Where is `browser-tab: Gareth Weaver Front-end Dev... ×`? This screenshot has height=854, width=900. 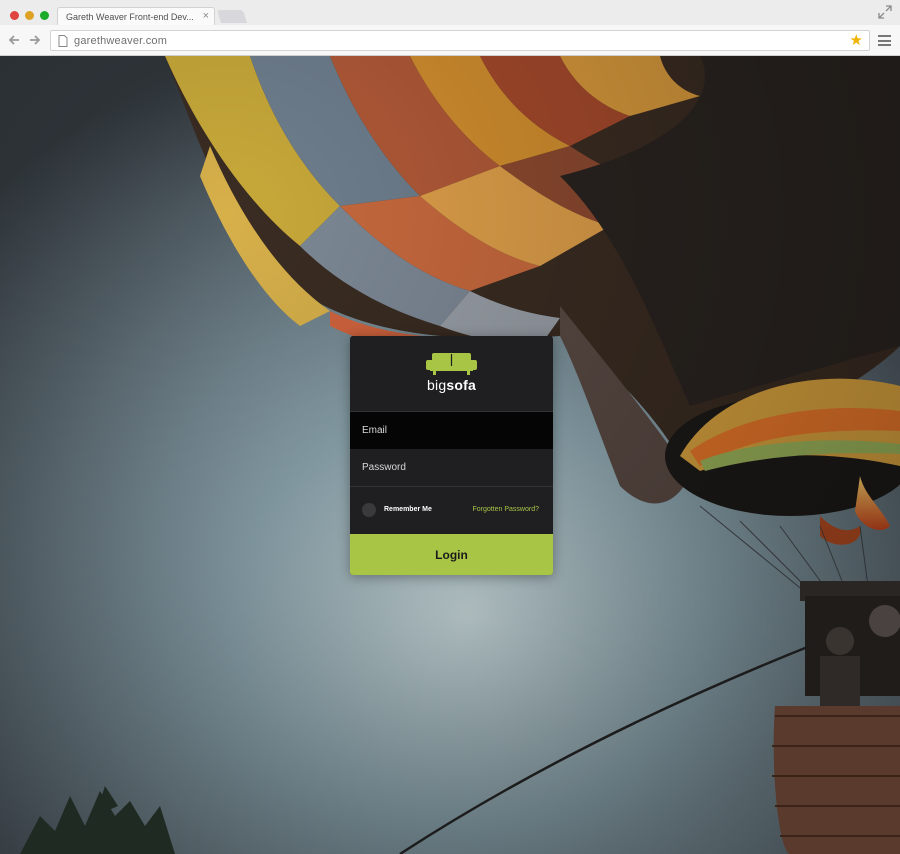
browser-tab: Gareth Weaver Front-end Dev... × is located at coordinates (136, 16).